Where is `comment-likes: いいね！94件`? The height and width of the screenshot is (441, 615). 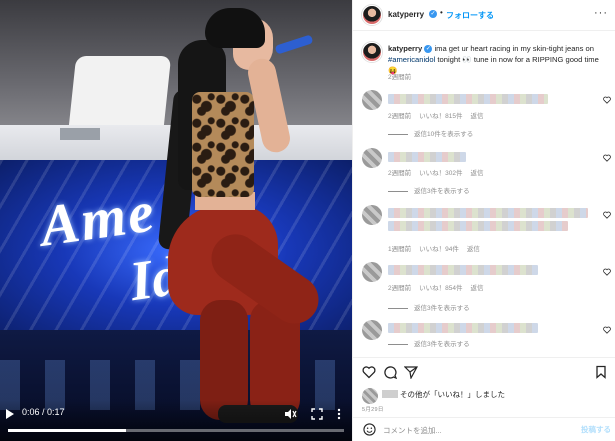 comment-likes: いいね！94件 is located at coordinates (439, 249).